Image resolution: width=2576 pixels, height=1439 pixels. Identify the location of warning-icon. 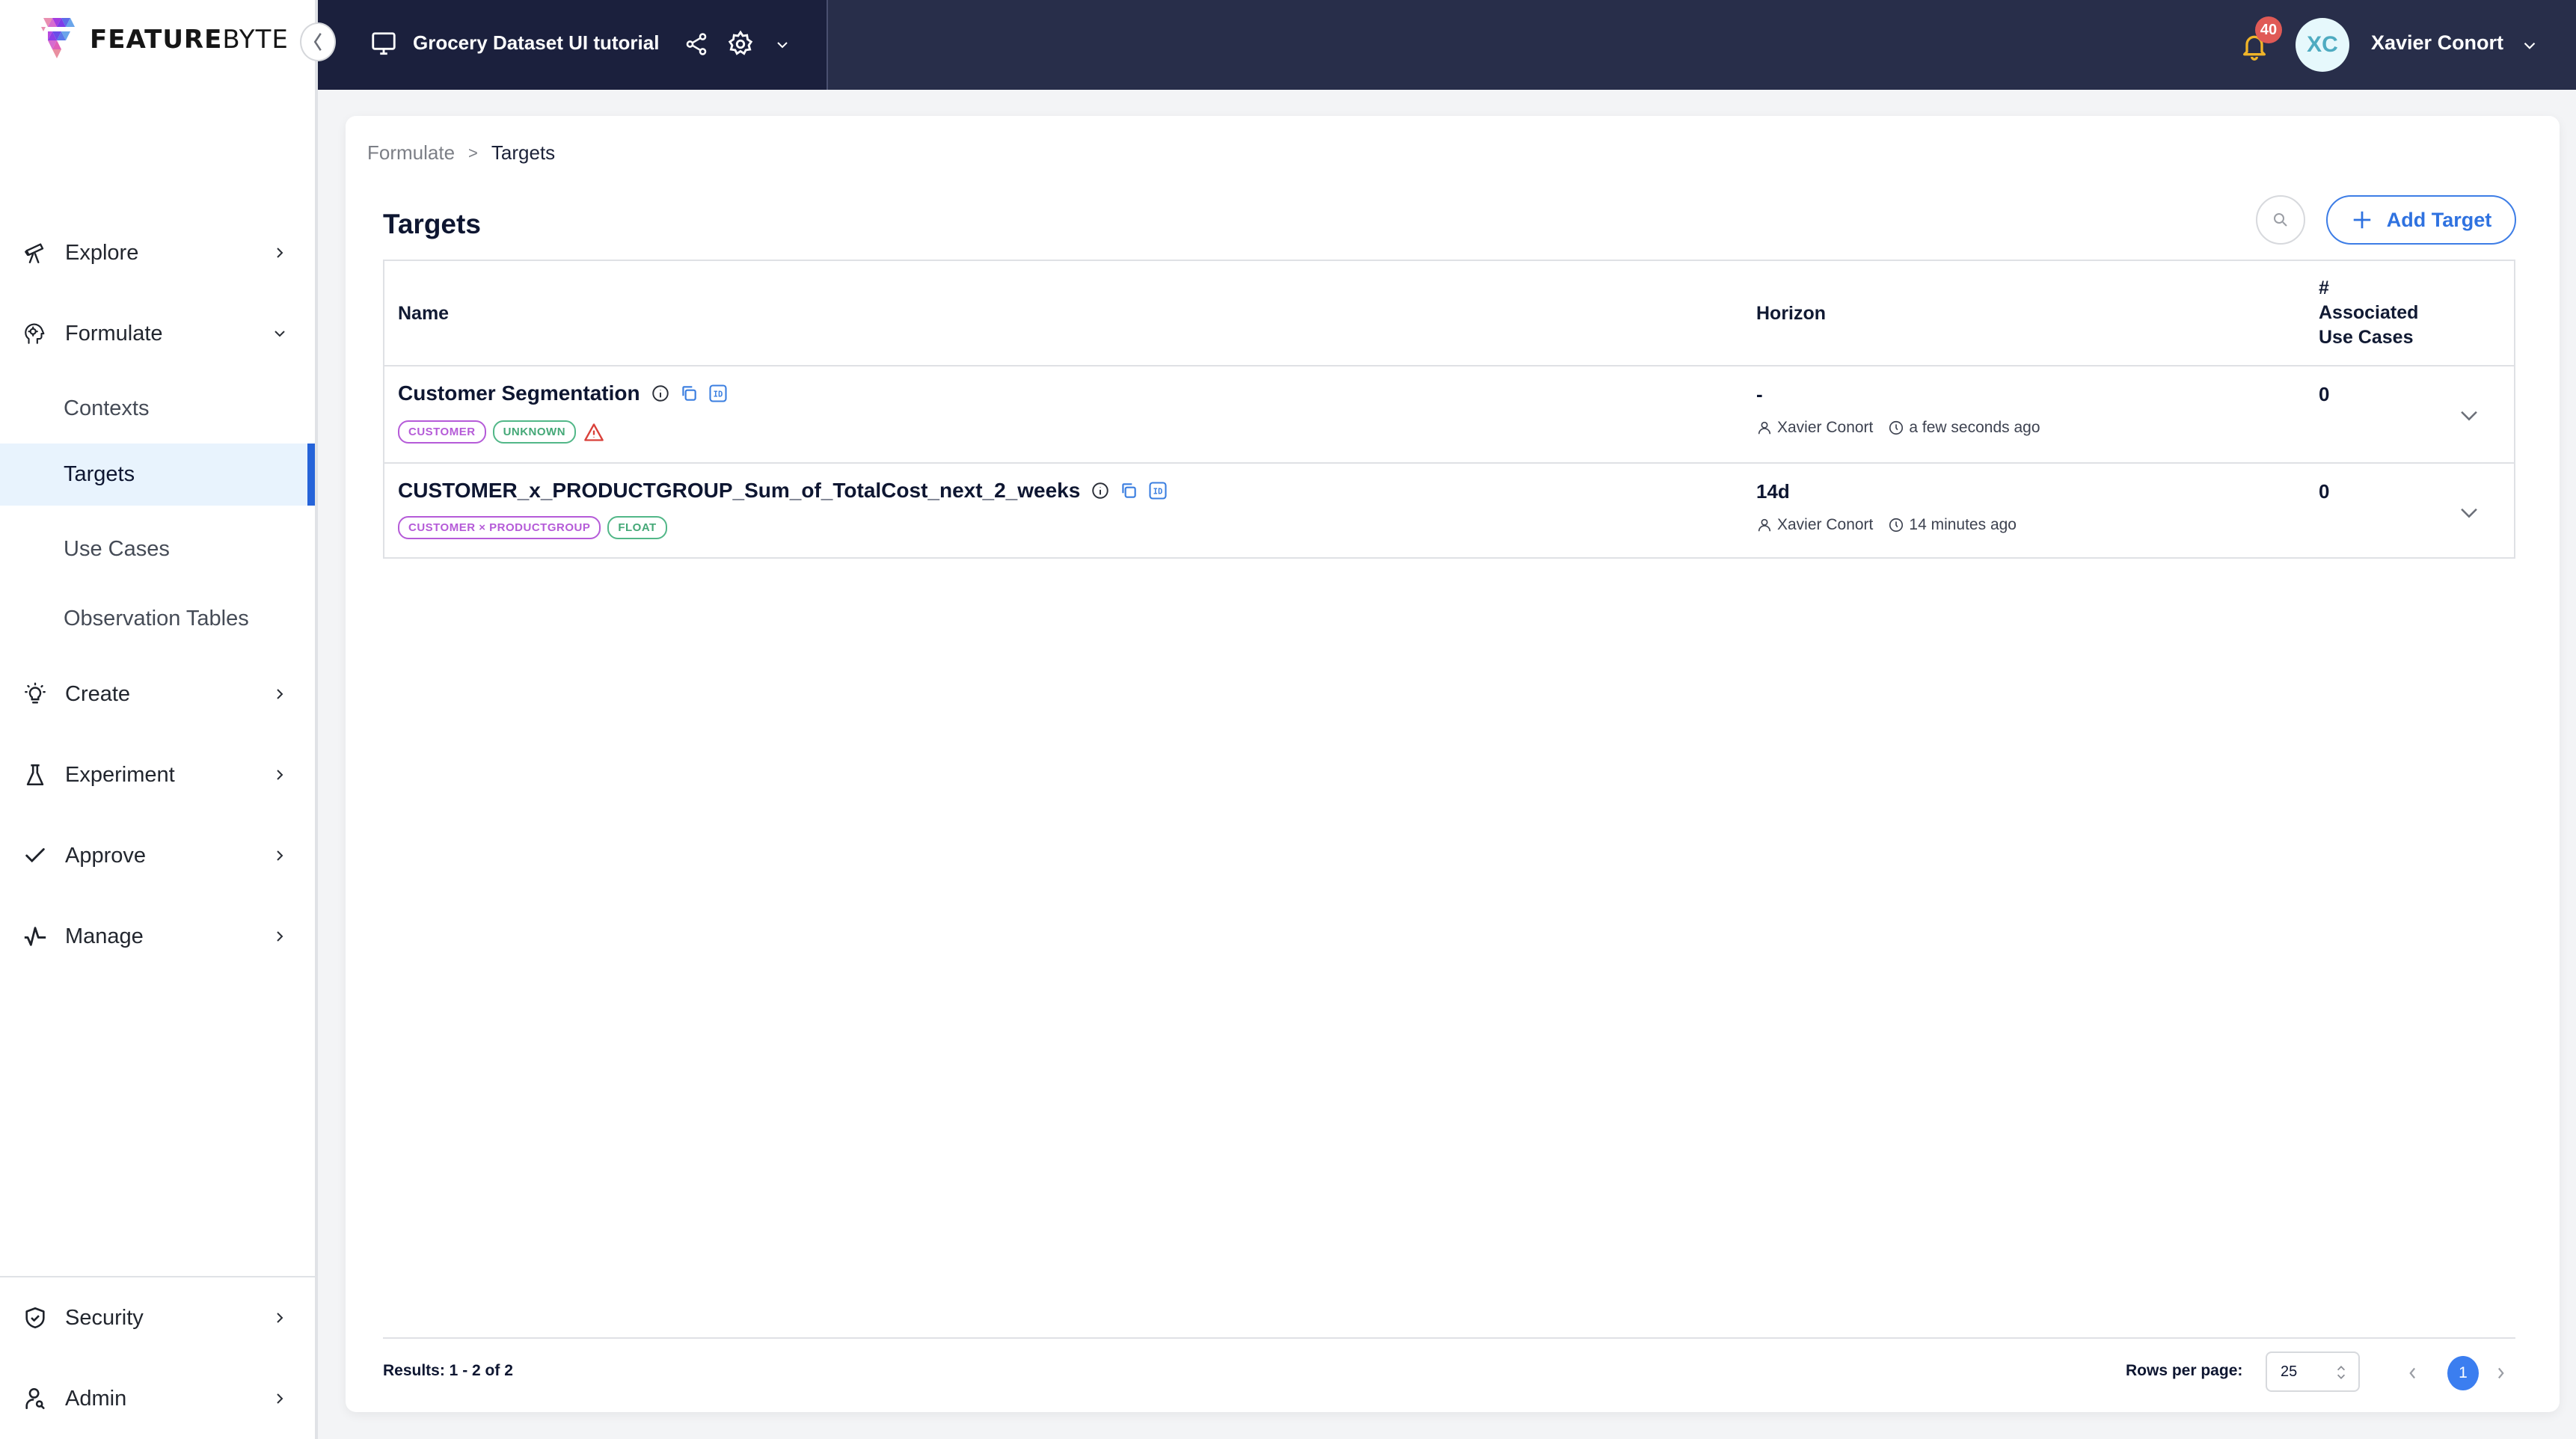
(594, 433).